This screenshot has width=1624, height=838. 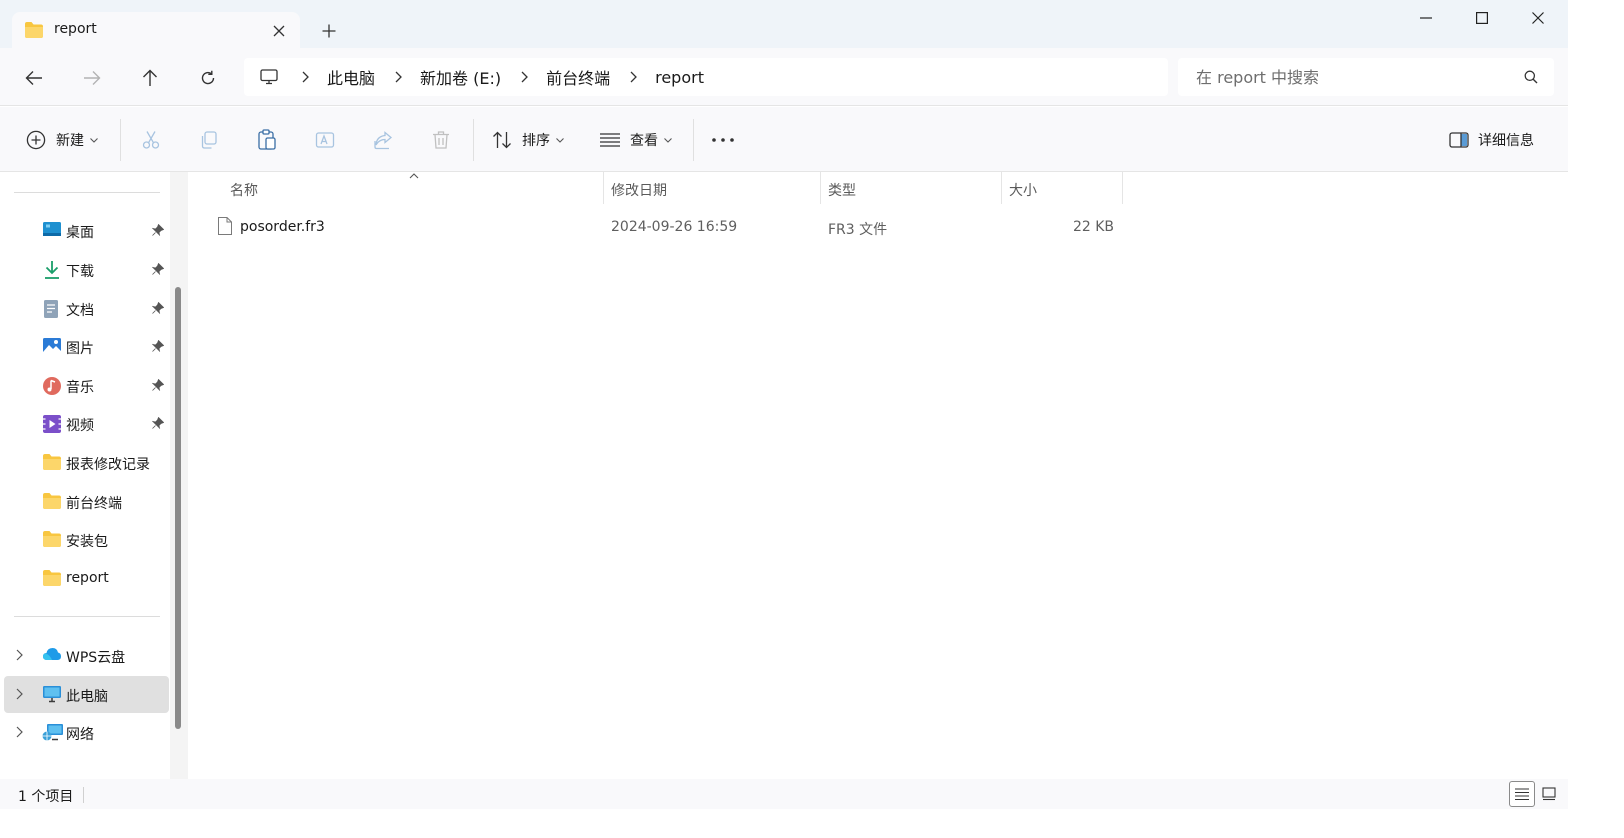 What do you see at coordinates (94, 504) in the screenshot?
I see `sidebar-item-label: 前台终端` at bounding box center [94, 504].